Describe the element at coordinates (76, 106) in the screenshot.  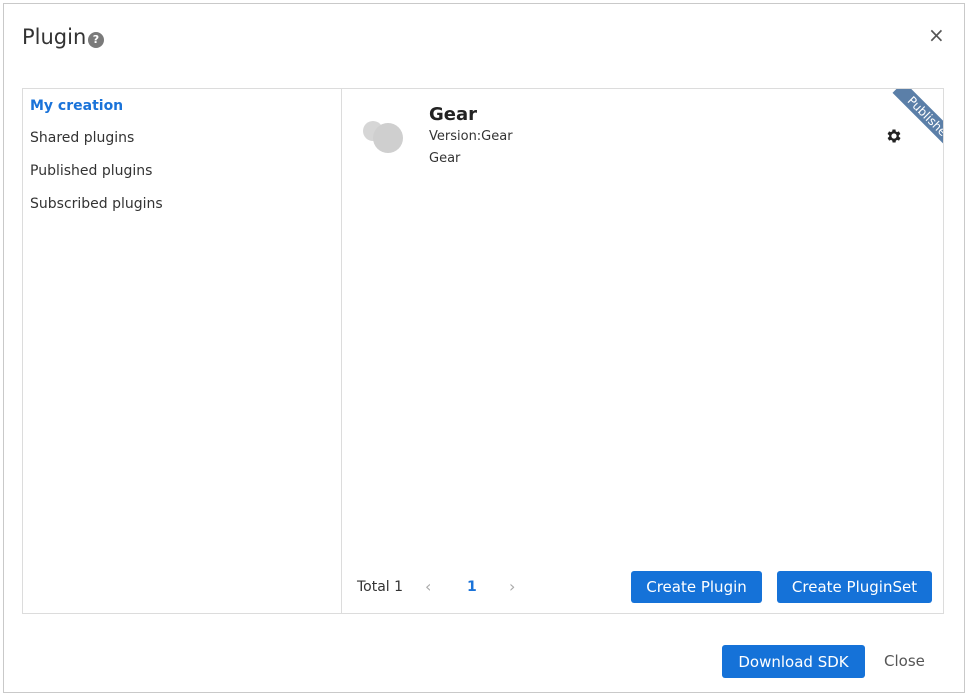
I see `sidebar-item-my-creation: My creation` at that location.